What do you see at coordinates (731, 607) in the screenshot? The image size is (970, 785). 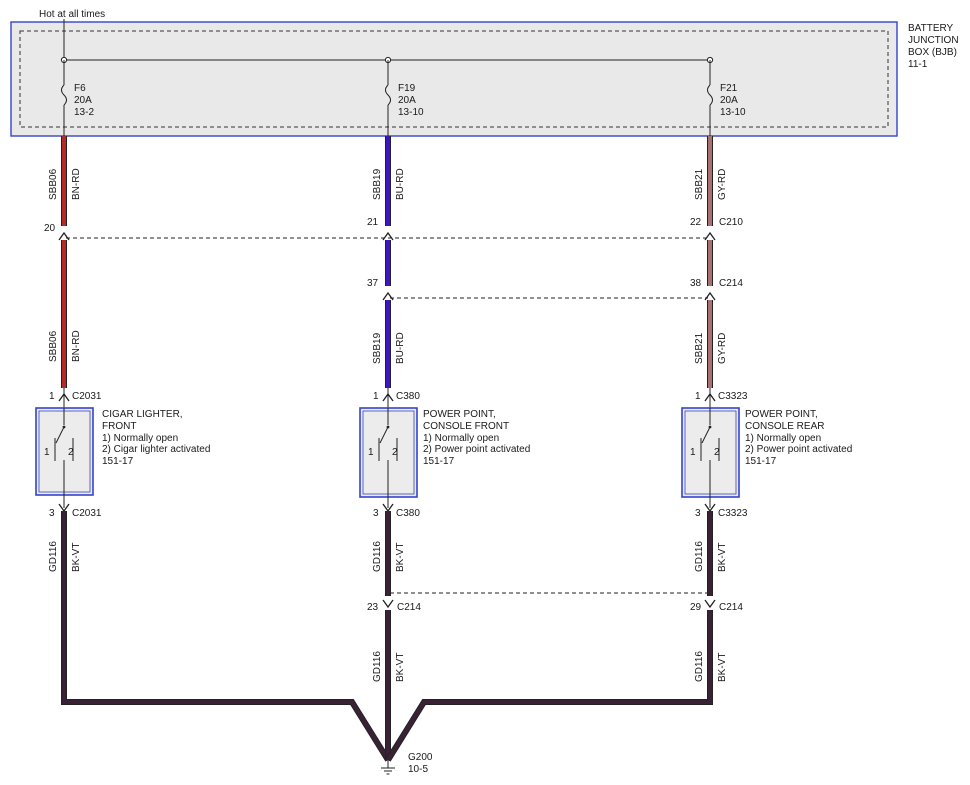 I see `c214-bottom-label-2: C214` at bounding box center [731, 607].